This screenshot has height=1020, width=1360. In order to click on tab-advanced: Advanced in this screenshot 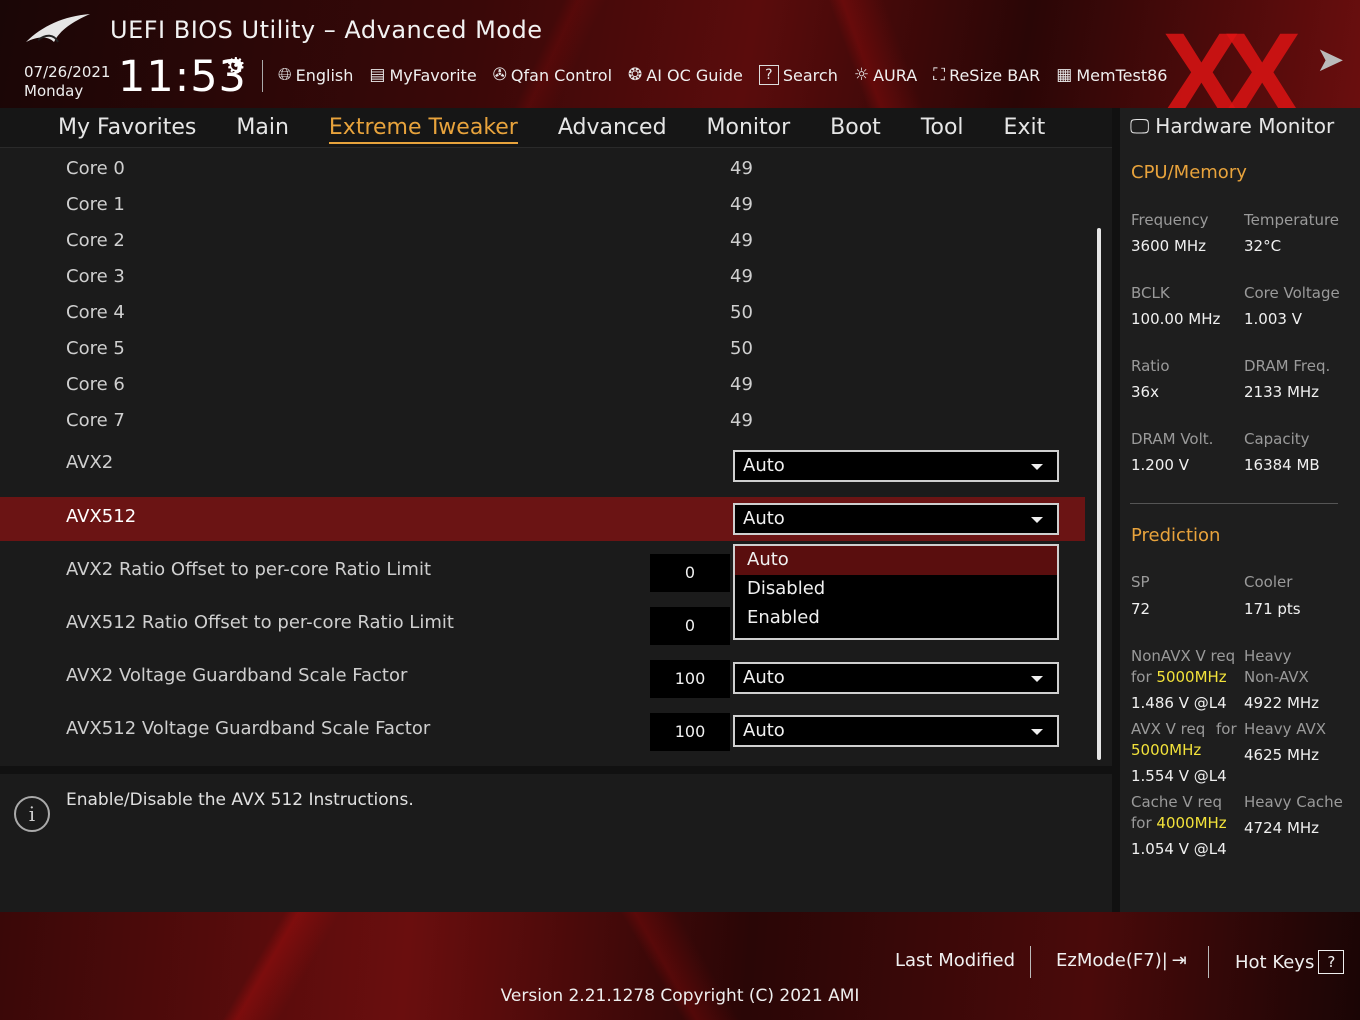, I will do `click(612, 127)`.